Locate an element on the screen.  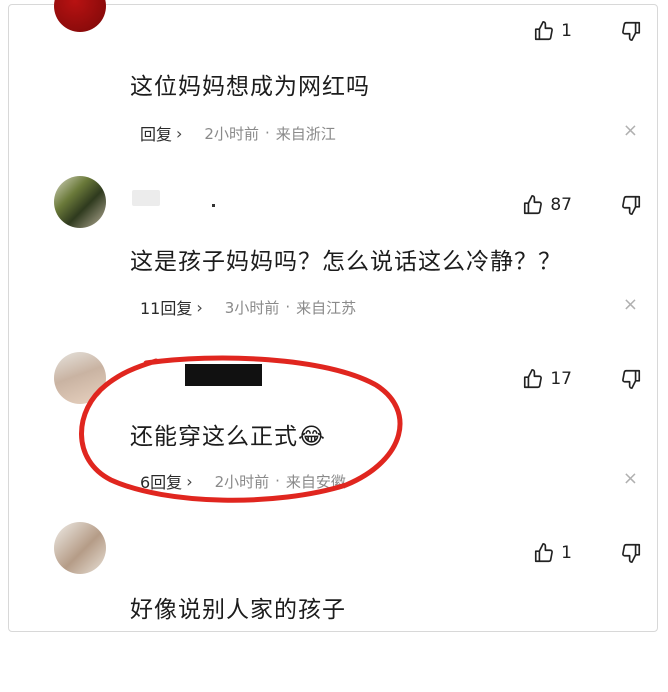
like-count: 17 is located at coordinates (561, 379).